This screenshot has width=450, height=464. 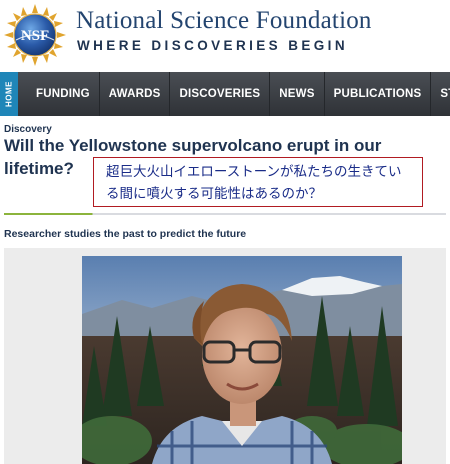 I want to click on section-divider, so click(x=225, y=214).